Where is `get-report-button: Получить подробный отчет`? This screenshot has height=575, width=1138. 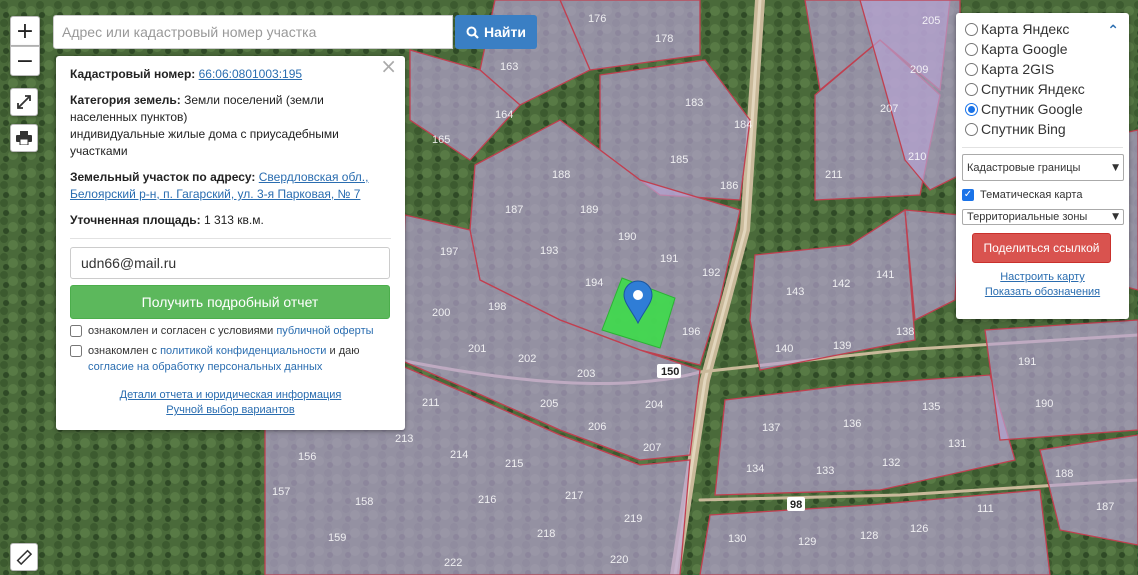
get-report-button: Получить подробный отчет is located at coordinates (230, 302).